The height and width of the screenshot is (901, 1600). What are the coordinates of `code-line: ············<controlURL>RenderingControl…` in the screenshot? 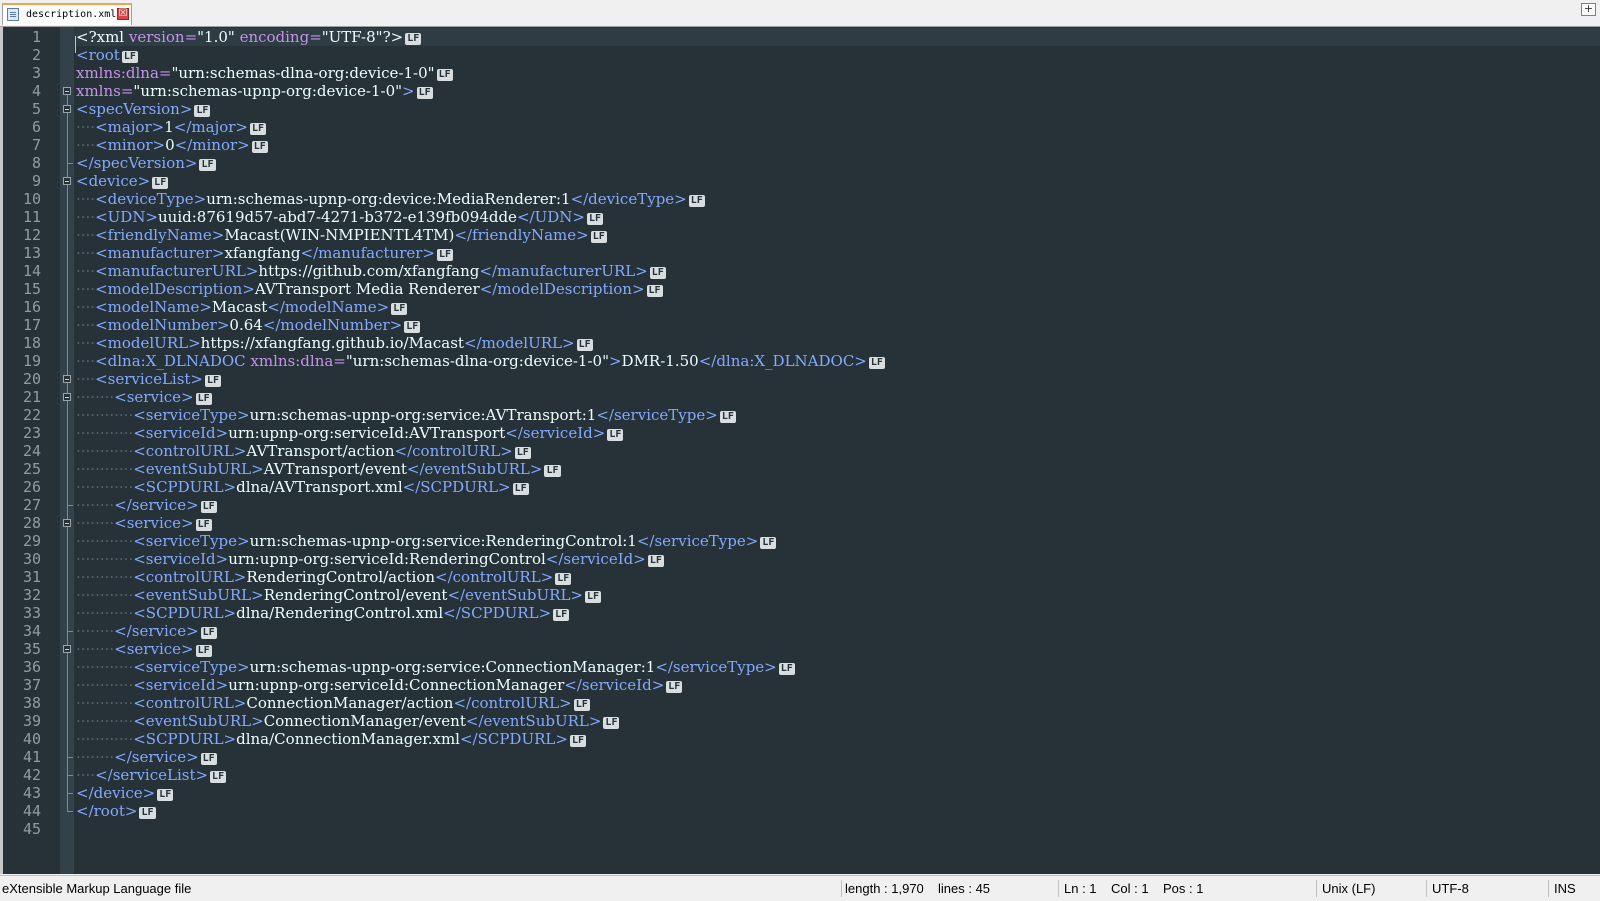 It's located at (324, 577).